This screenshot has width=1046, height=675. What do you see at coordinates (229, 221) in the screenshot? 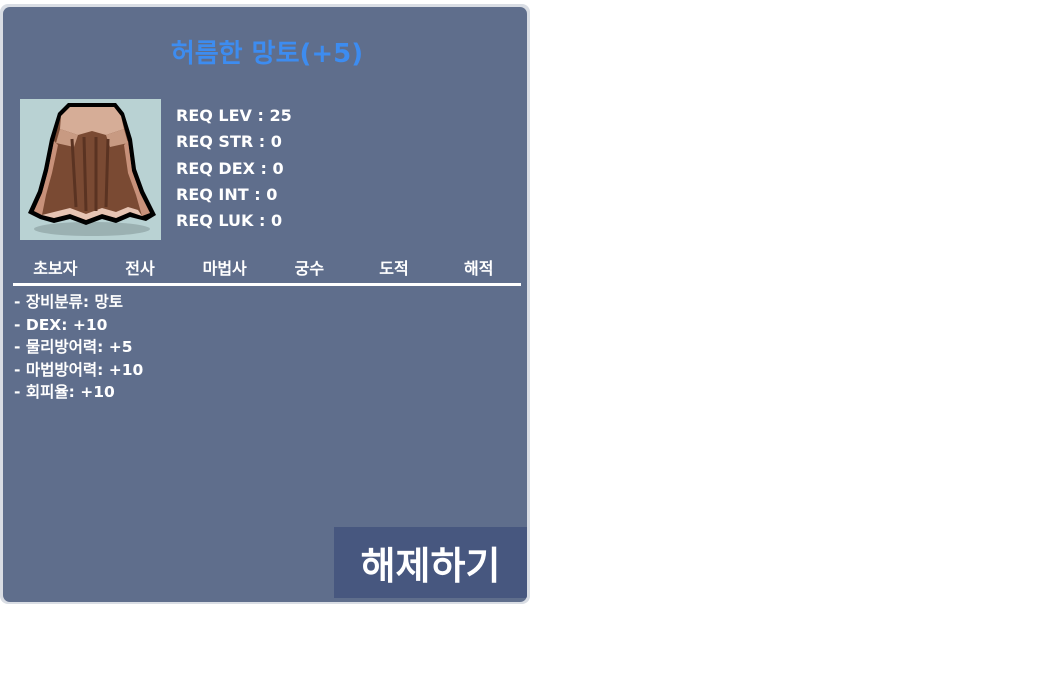
I see `req-luk: REQ LUK : 0` at bounding box center [229, 221].